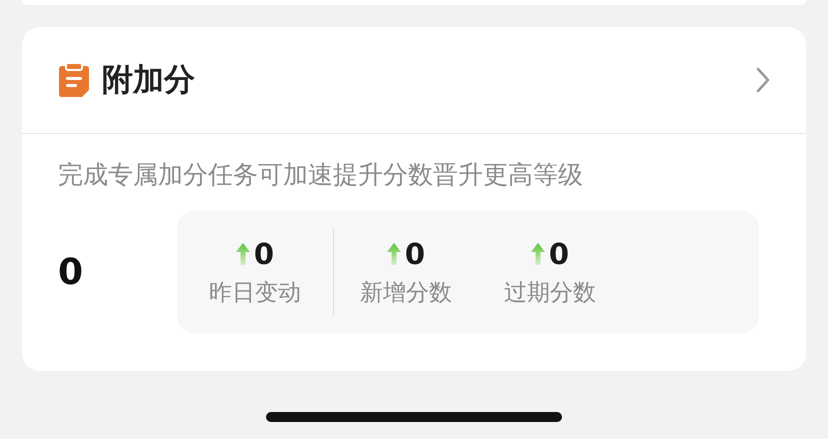 The height and width of the screenshot is (439, 828). Describe the element at coordinates (255, 293) in the screenshot. I see `stat-label: 昨日变动` at that location.